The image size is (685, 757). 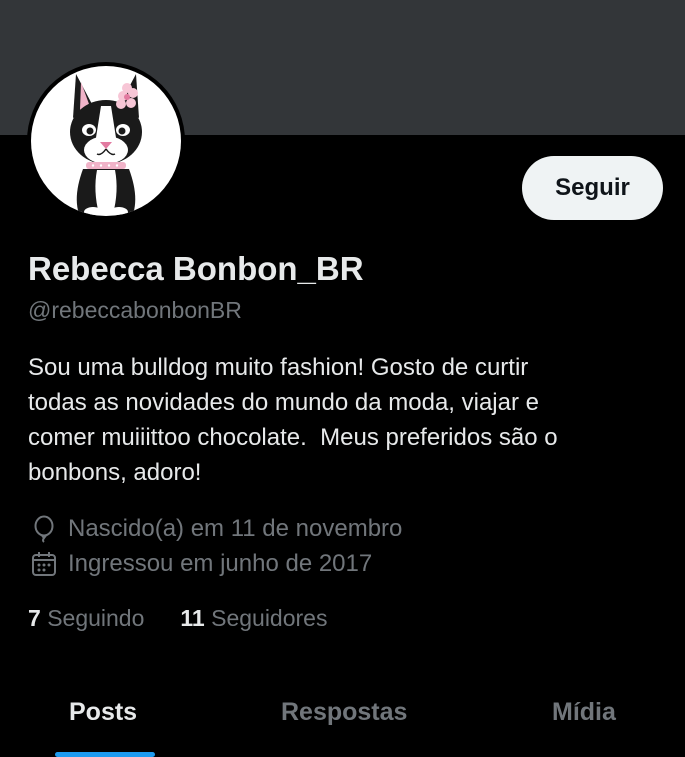 I want to click on birthdate-text: Nascido(a) em 11 de novembro, so click(x=235, y=528).